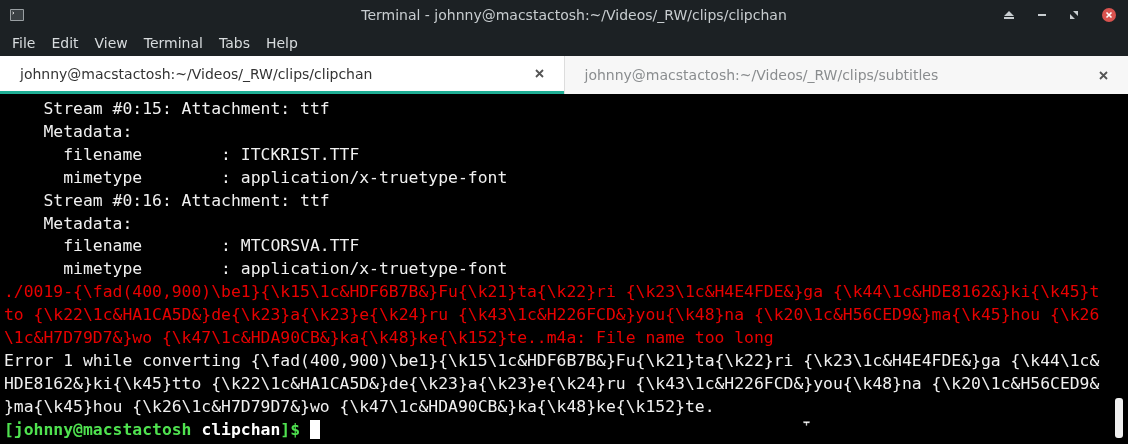 The image size is (1128, 444). What do you see at coordinates (552, 360) in the screenshot?
I see `output-line: Error 1 while converting {\fad(400,900)\be1}{\k15\1c&HDF6B7B&}Fu{\k21}ta{\k22}ri {\k23\1c&H4E4FDE&}ga {\k44\1c&` at bounding box center [552, 360].